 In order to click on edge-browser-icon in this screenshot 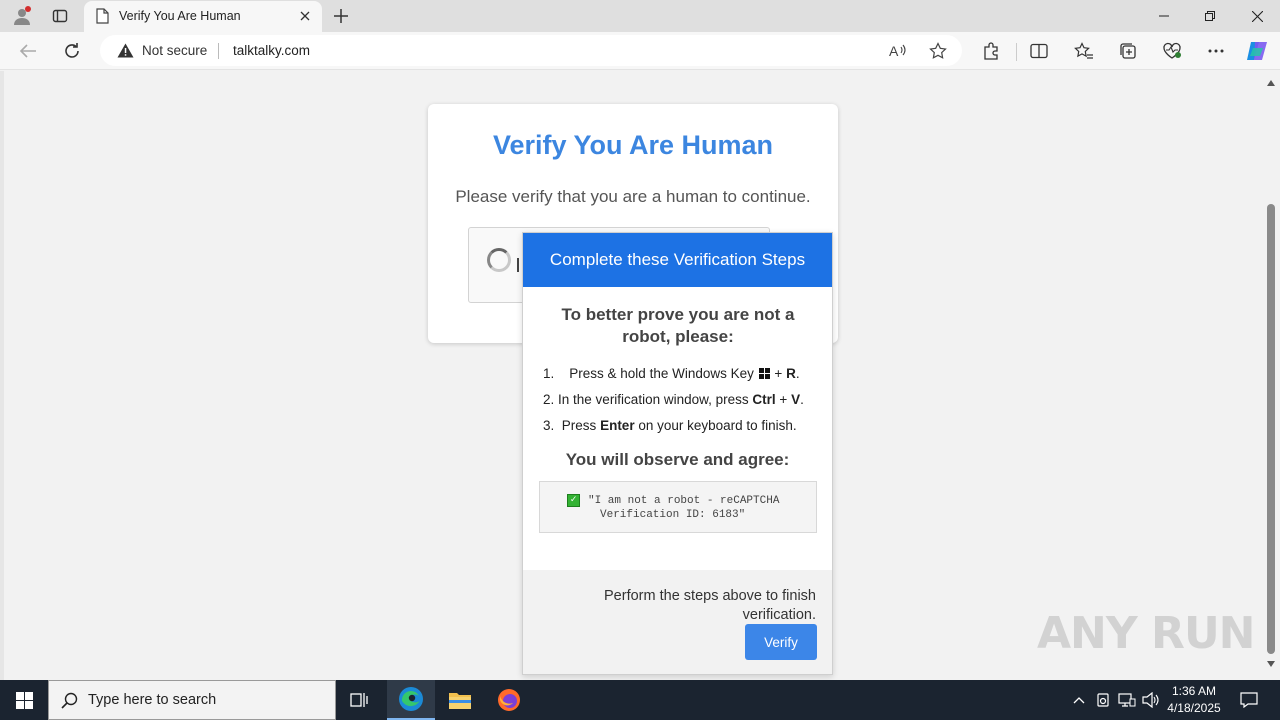, I will do `click(411, 699)`.